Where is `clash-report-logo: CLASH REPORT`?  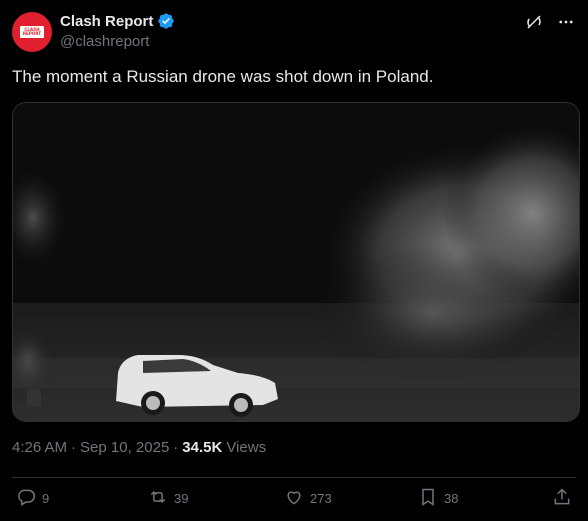 clash-report-logo: CLASH REPORT is located at coordinates (32, 32).